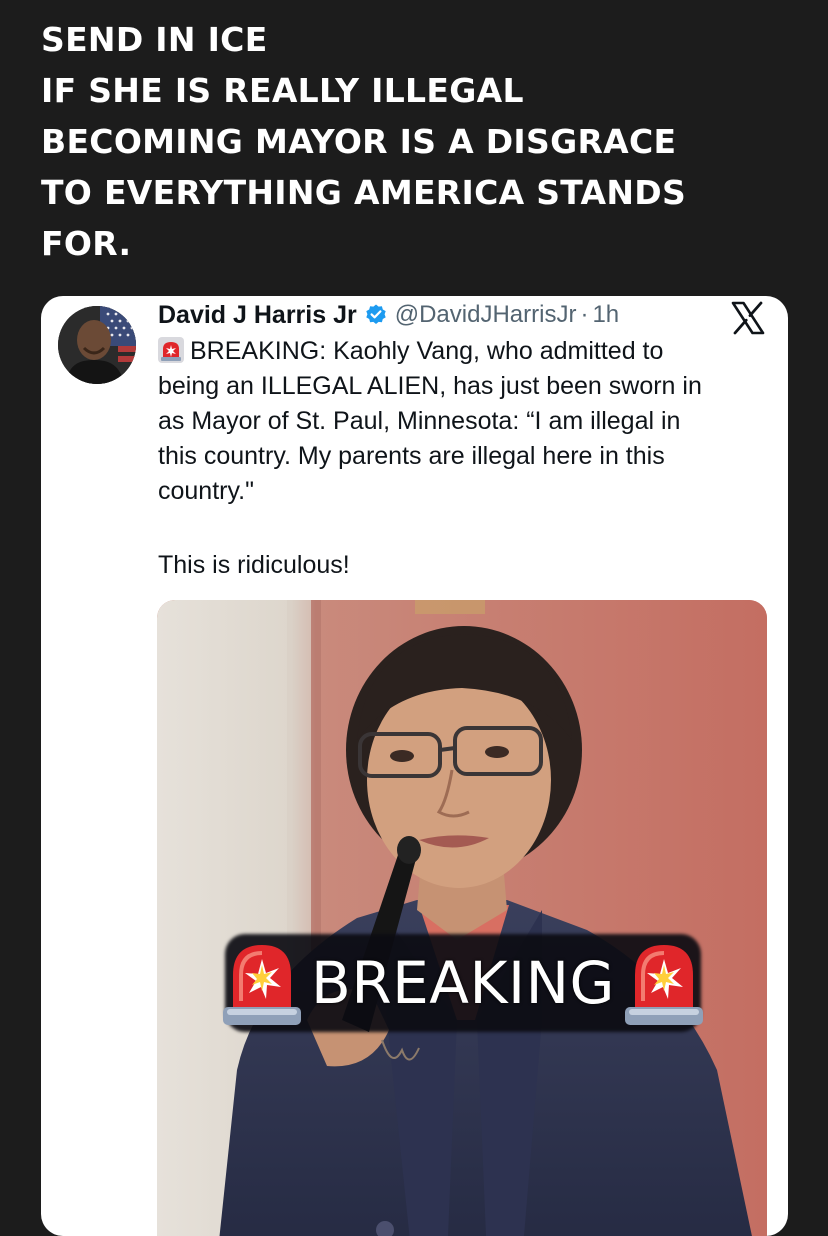  Describe the element at coordinates (257, 315) in the screenshot. I see `author-name: David J Harris Jr` at that location.